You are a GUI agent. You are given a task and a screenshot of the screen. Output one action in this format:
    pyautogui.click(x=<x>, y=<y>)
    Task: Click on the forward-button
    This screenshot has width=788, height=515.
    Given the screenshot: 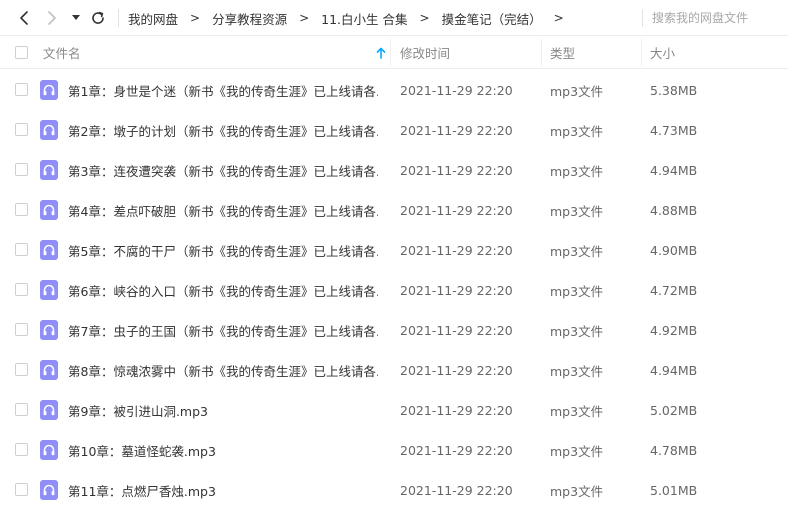 What is the action you would take?
    pyautogui.click(x=52, y=18)
    